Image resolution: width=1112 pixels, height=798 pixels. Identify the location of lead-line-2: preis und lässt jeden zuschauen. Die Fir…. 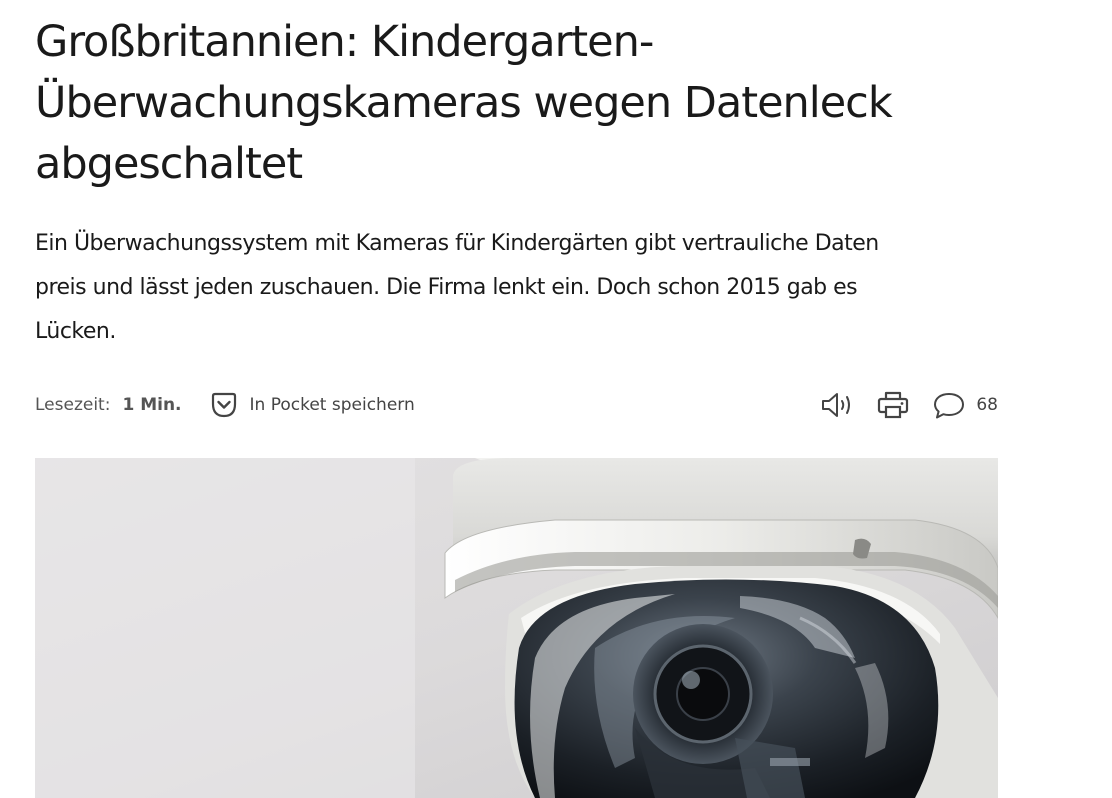
(446, 287).